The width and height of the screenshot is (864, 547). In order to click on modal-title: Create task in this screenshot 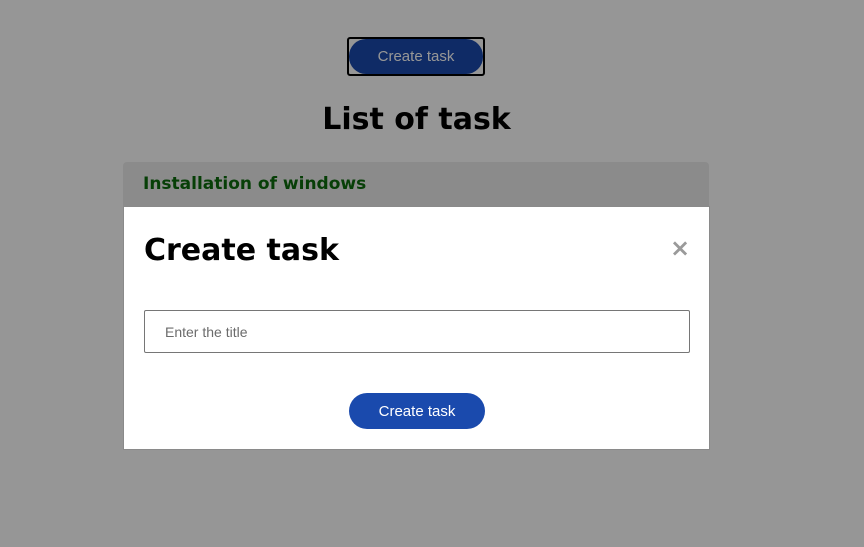, I will do `click(241, 250)`.